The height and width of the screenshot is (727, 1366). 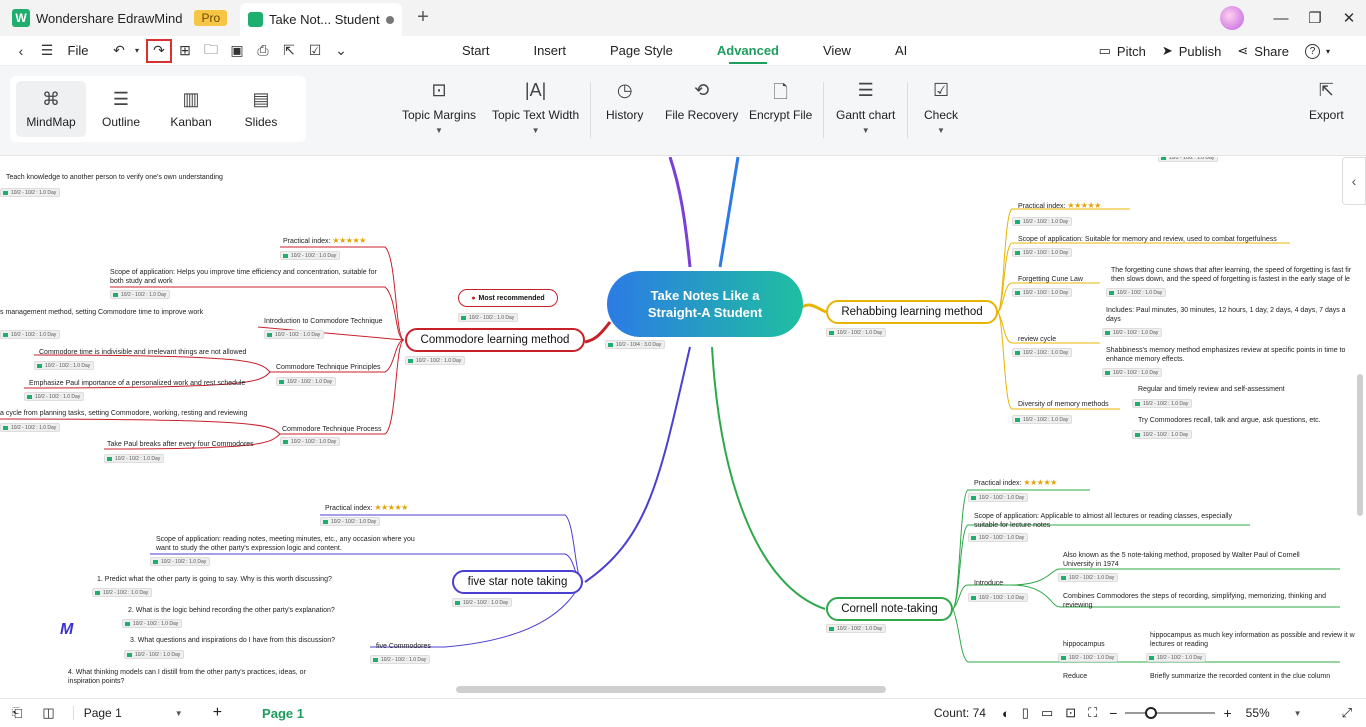 What do you see at coordinates (328, 367) in the screenshot?
I see `c-principles: Commodore Technique Principles` at bounding box center [328, 367].